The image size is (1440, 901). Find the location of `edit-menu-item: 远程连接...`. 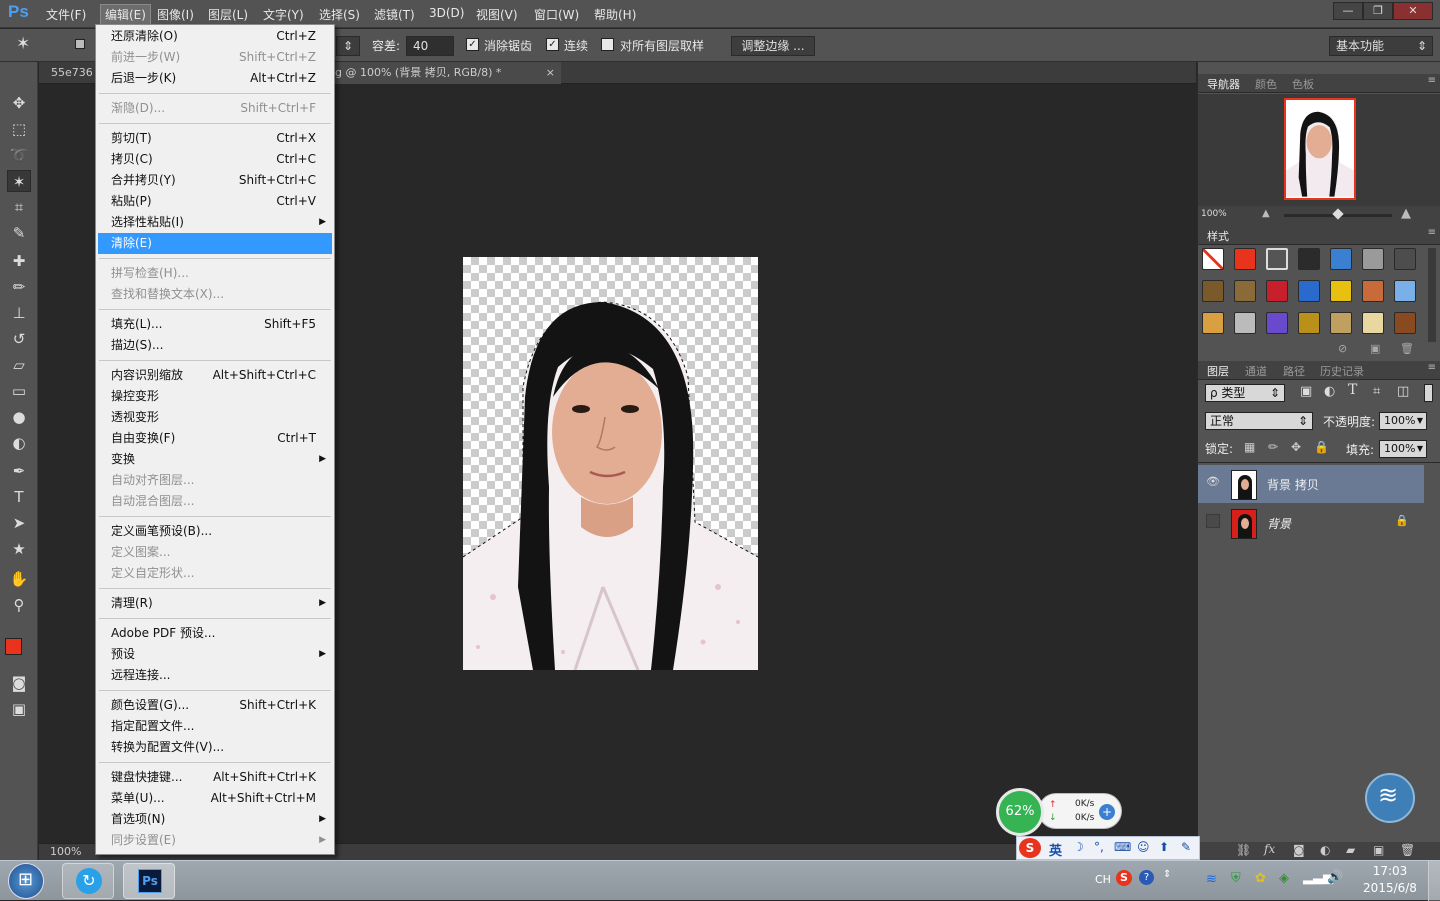

edit-menu-item: 远程连接... is located at coordinates (215, 675).